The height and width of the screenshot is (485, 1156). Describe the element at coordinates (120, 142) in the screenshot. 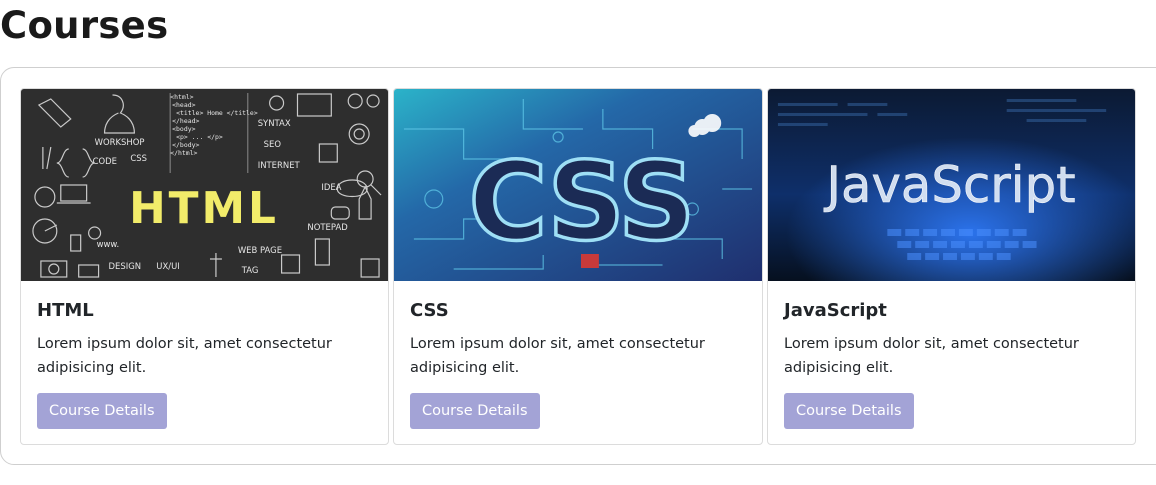

I see `svg-text: WORKSHOP` at that location.